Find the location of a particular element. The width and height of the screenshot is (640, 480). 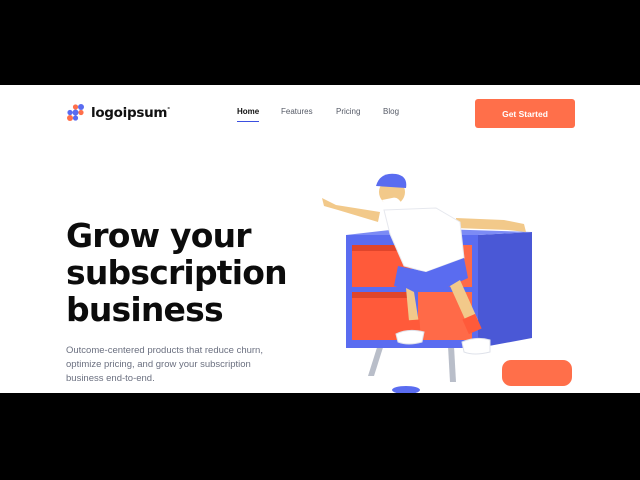

hero-title: Grow your subscription business is located at coordinates (196, 272).